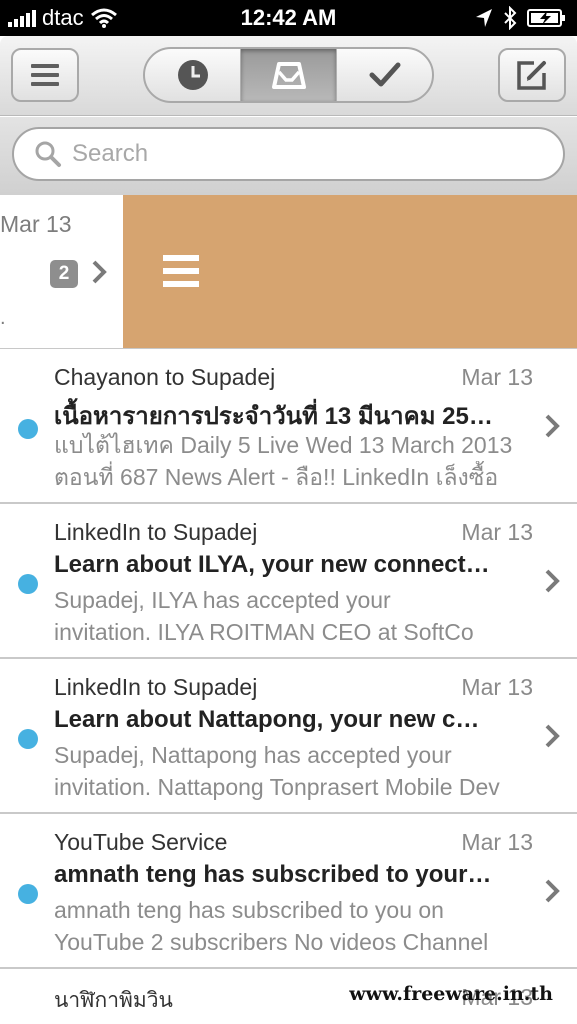 Image resolution: width=577 pixels, height=1024 pixels. I want to click on status-right, so click(521, 18).